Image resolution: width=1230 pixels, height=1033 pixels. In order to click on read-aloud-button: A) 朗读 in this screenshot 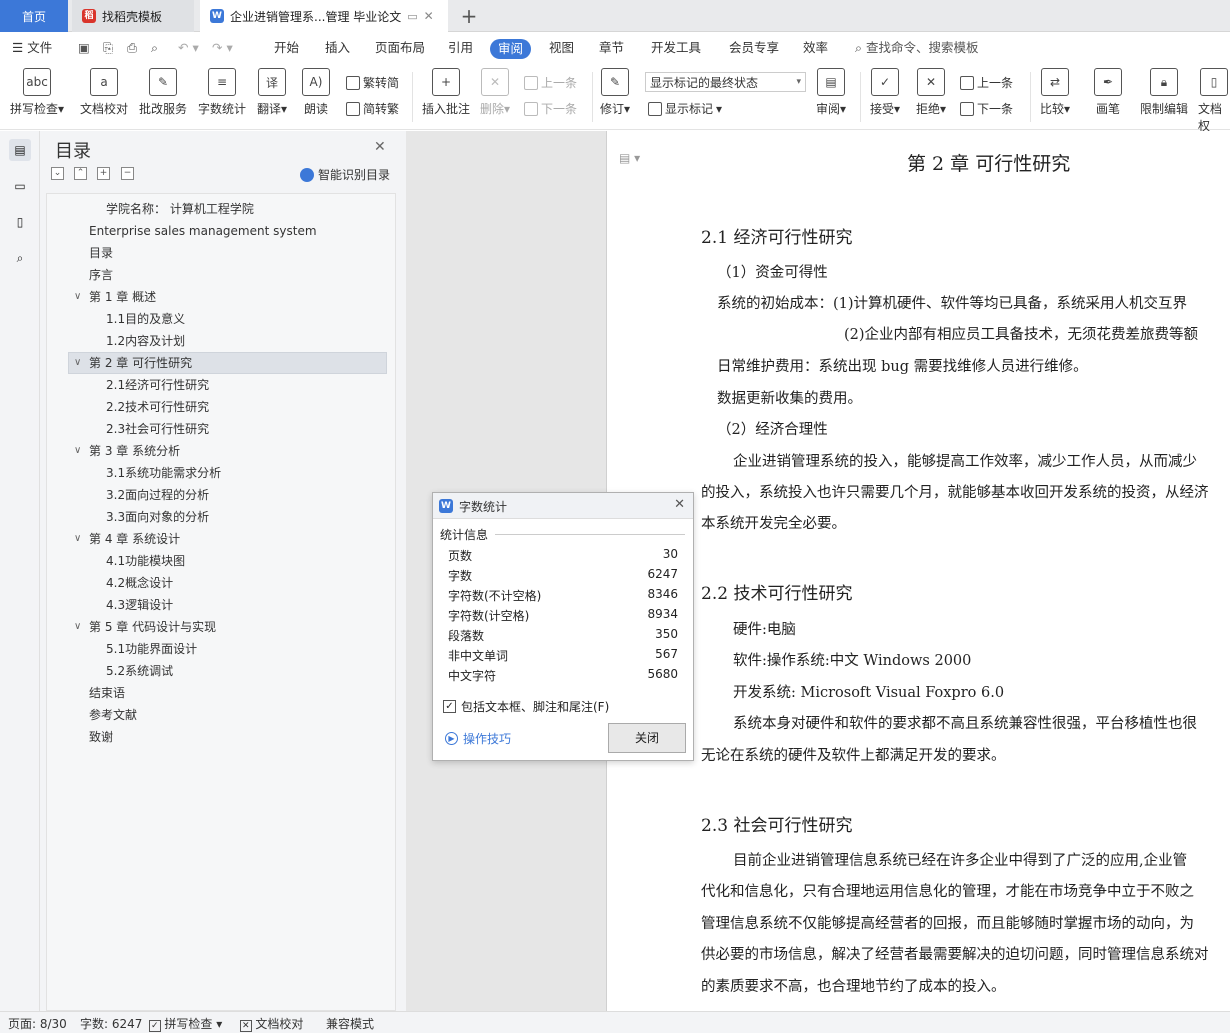, I will do `click(316, 92)`.